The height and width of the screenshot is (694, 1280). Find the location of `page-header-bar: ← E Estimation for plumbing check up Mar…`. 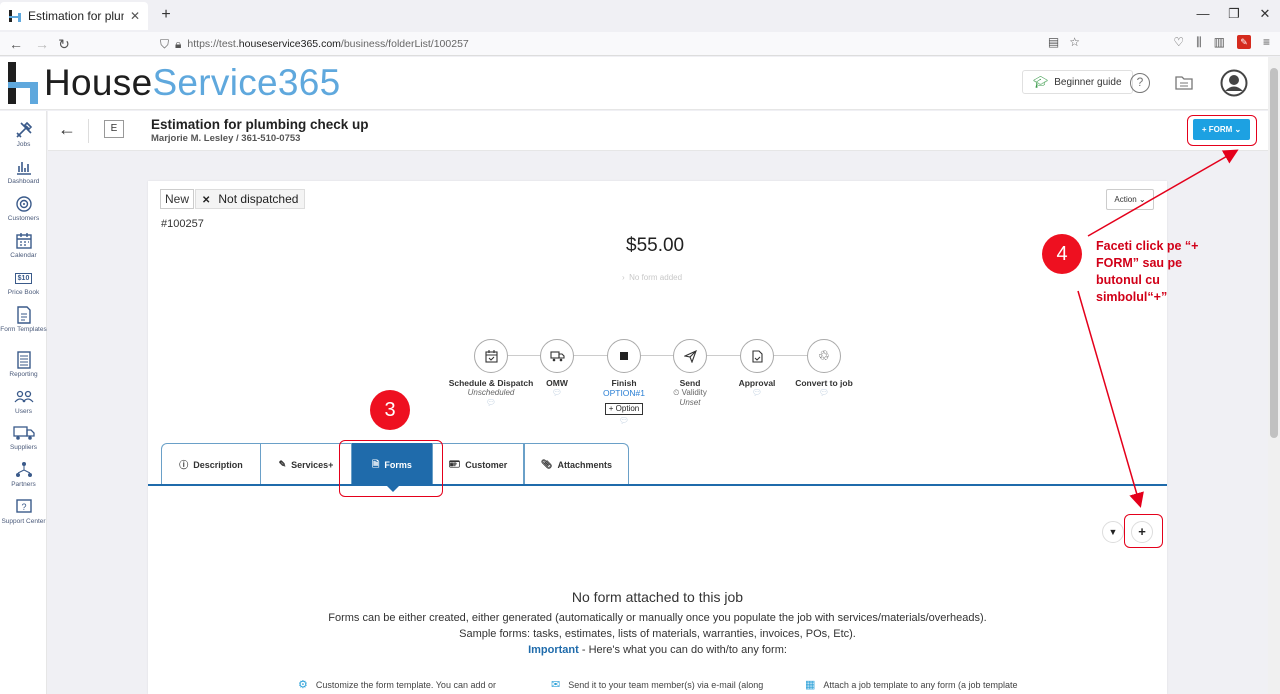

page-header-bar: ← E Estimation for plumbing check up Mar… is located at coordinates (658, 131).